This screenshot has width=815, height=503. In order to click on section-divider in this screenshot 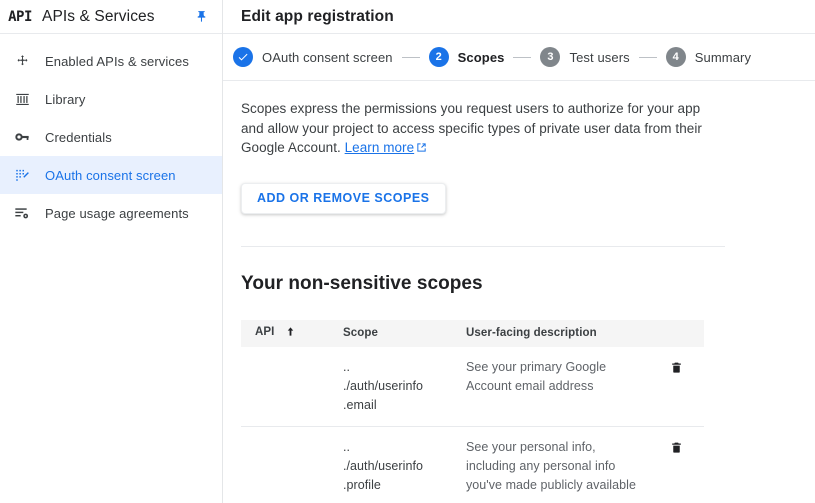, I will do `click(483, 246)`.